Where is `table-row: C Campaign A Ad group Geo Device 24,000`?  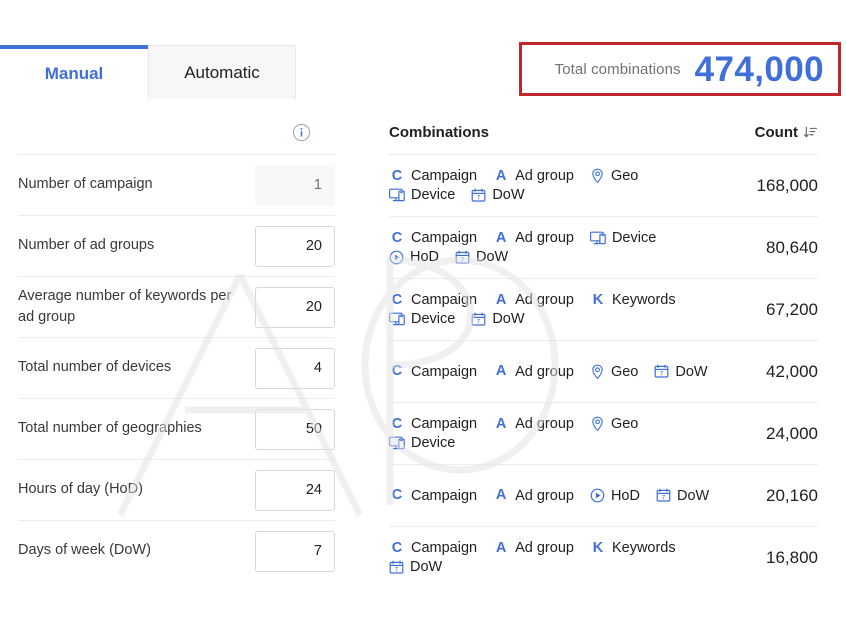 table-row: C Campaign A Ad group Geo Device 24,000 is located at coordinates (603, 433).